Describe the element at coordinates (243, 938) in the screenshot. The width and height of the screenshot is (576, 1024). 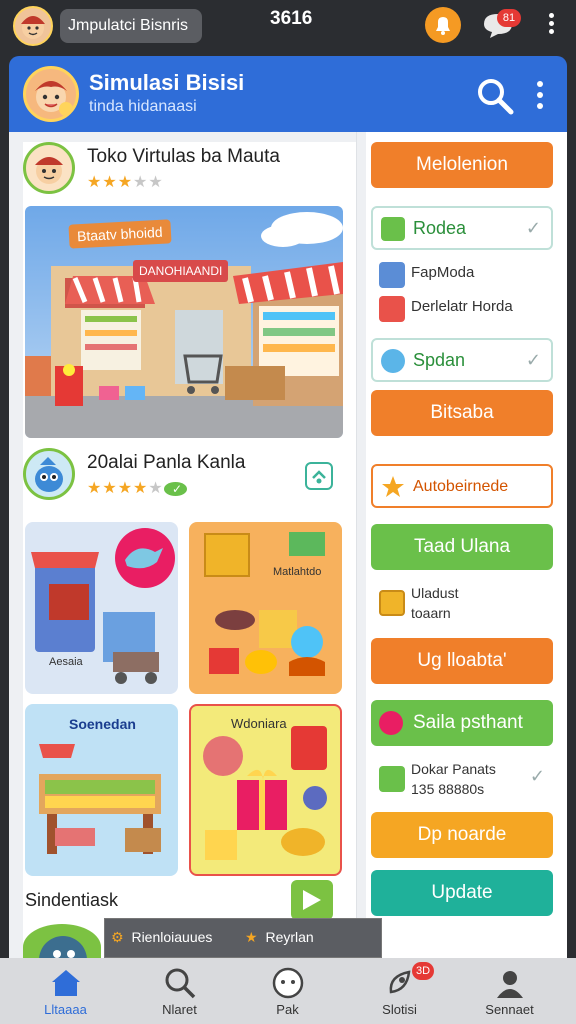
I see `toast-bar: ⚙ Rienloiauues ★ Reyrlan` at that location.